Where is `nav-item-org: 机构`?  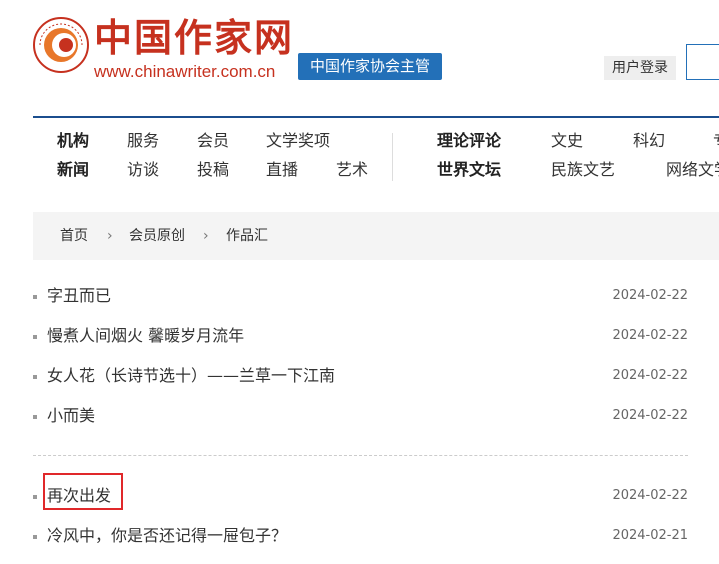
nav-item-org: 机构 is located at coordinates (73, 141).